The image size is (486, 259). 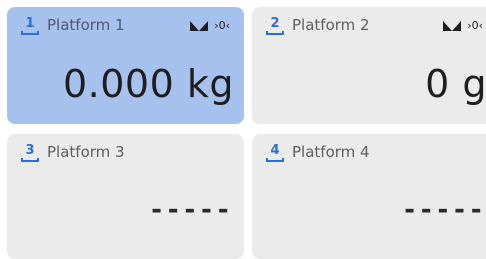 I want to click on platform-number-badge: 3, so click(x=30, y=153).